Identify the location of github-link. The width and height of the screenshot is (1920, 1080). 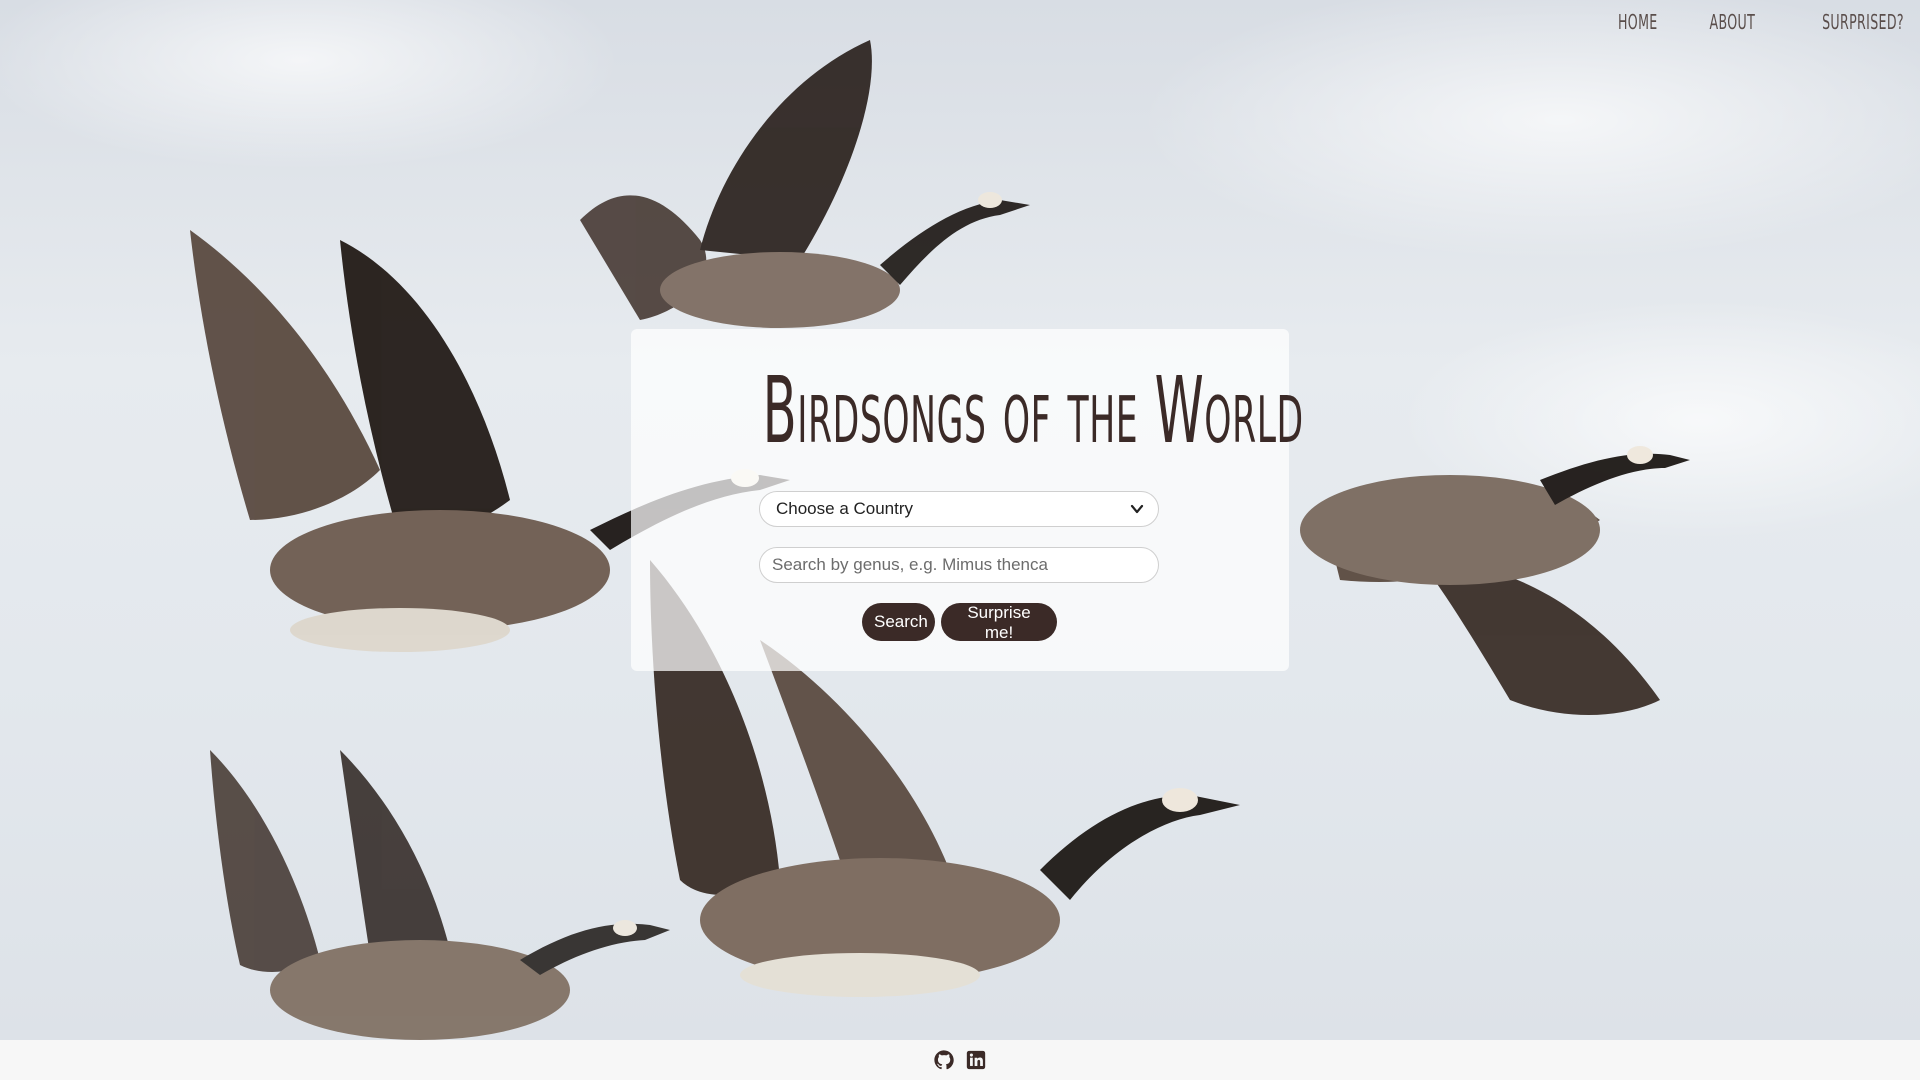
(944, 1060).